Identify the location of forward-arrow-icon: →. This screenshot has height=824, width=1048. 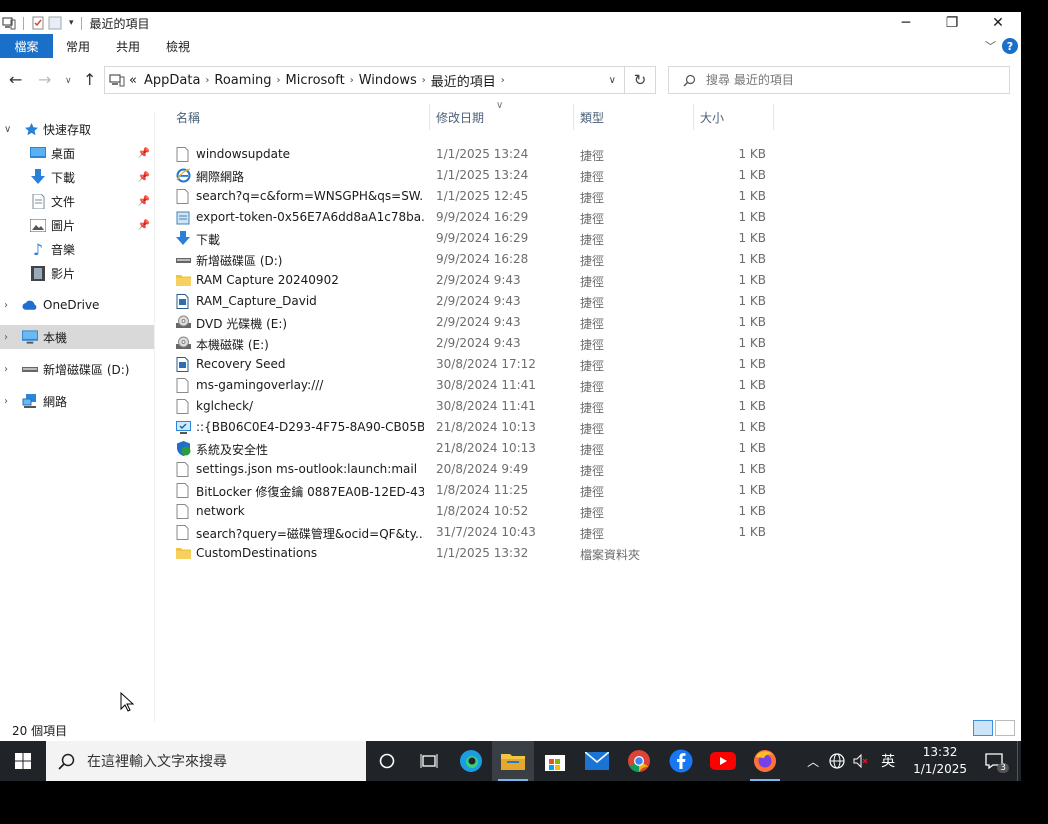
(44, 79).